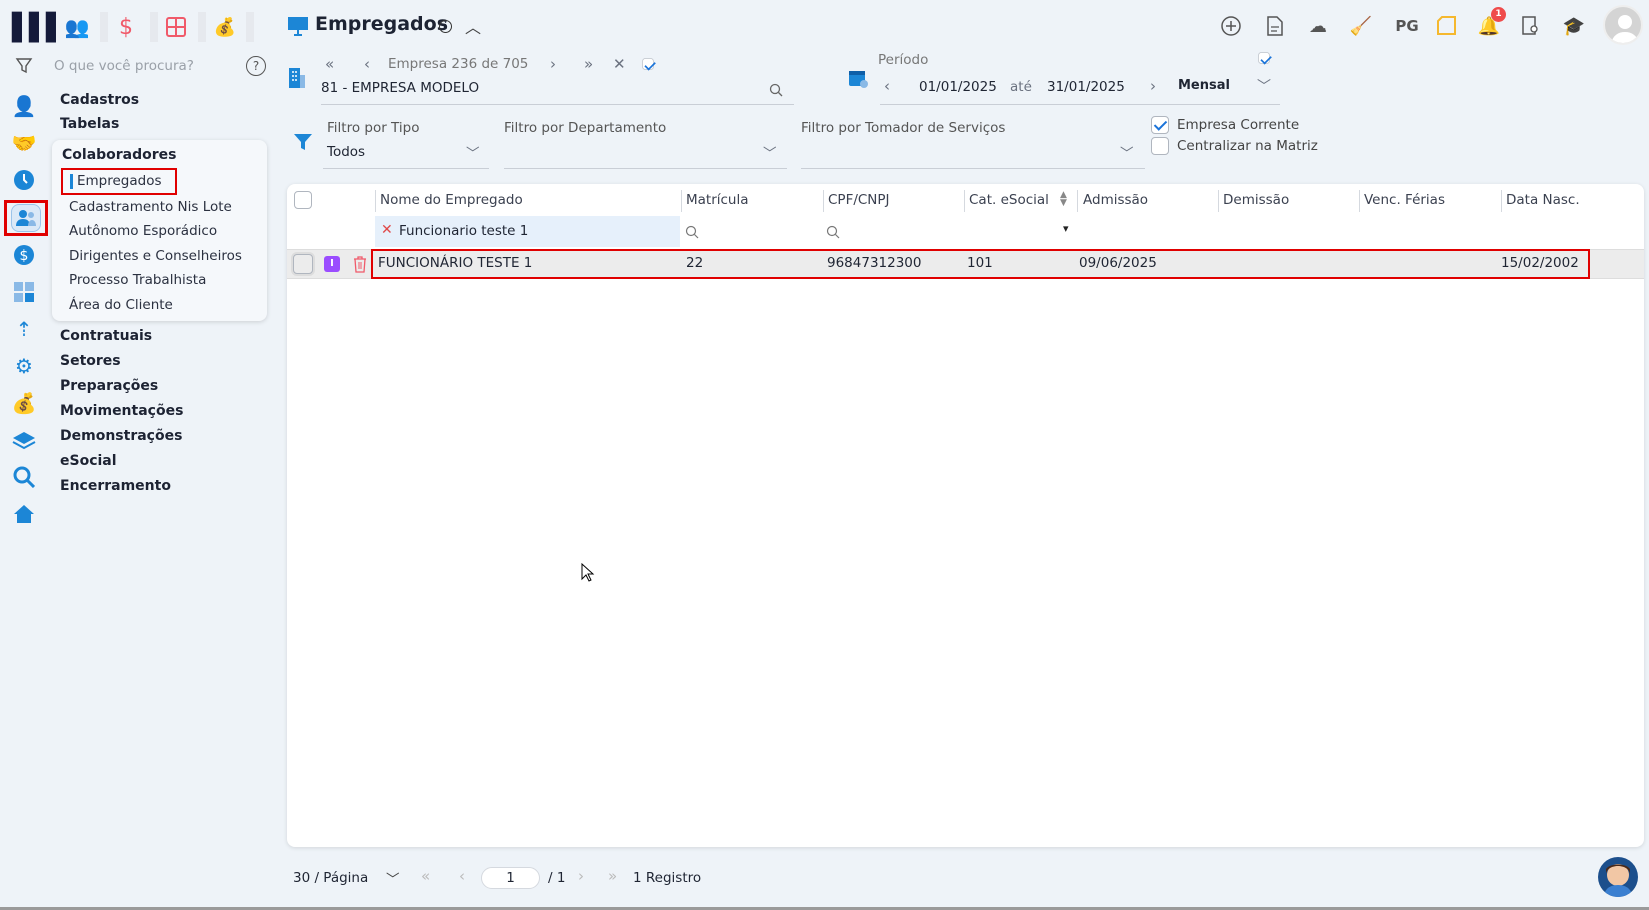  Describe the element at coordinates (425, 876) in the screenshot. I see `first-page-button: «` at that location.